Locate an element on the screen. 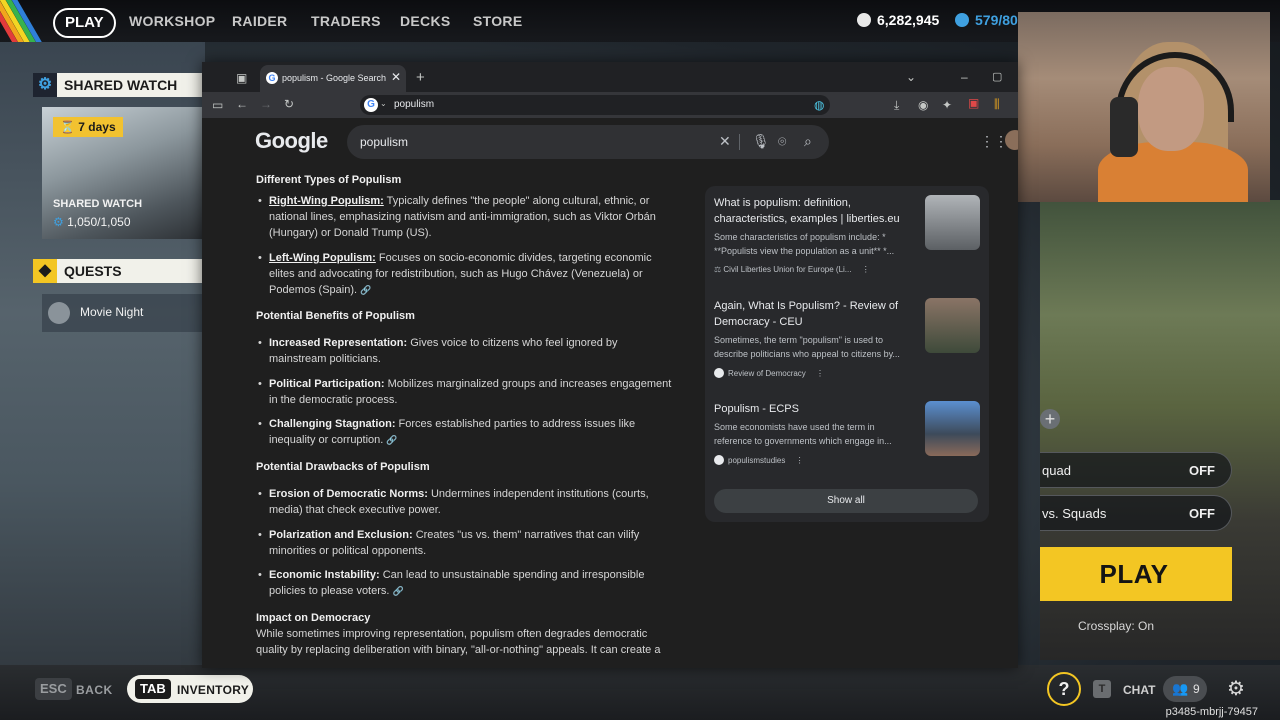 The image size is (1280, 720). tab-google-search: G populism - Google Search ✕ is located at coordinates (333, 78).